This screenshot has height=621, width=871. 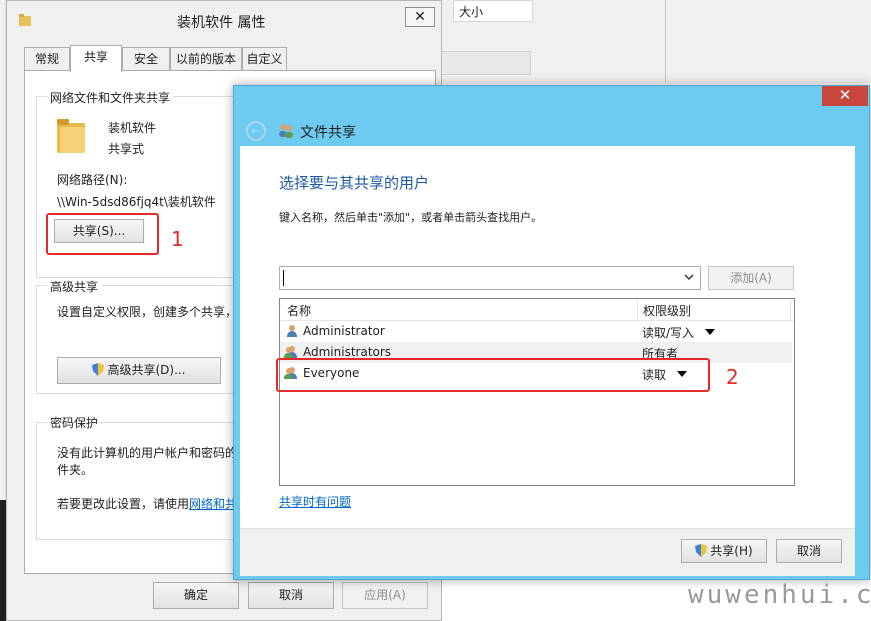 What do you see at coordinates (779, 595) in the screenshot?
I see `watermark: wuwenhui.cn` at bounding box center [779, 595].